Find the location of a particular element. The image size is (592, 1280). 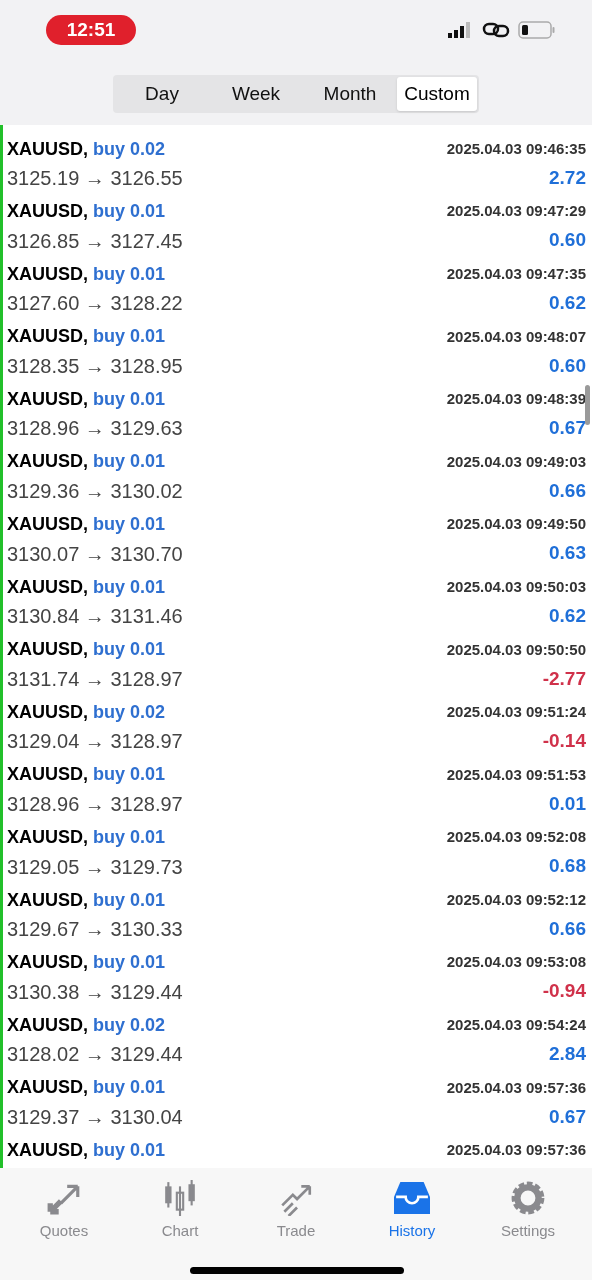

deal-time: 2025.04.03 09:48:07 is located at coordinates (516, 336).